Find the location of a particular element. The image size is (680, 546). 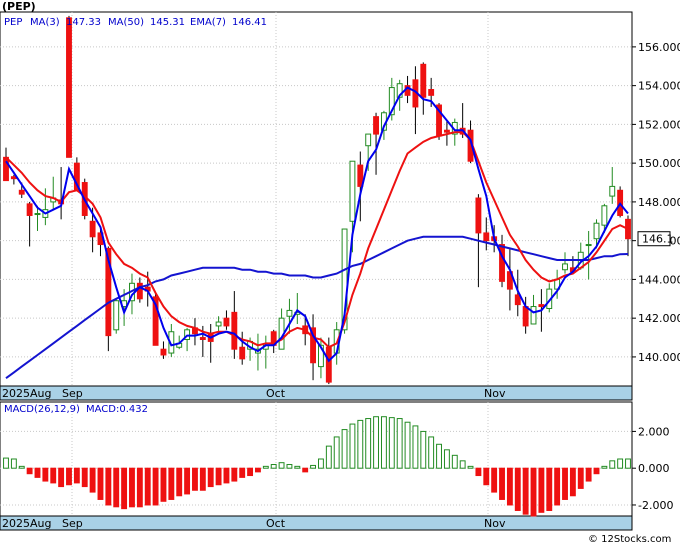

legend-symbol: PEP is located at coordinates (13, 22).